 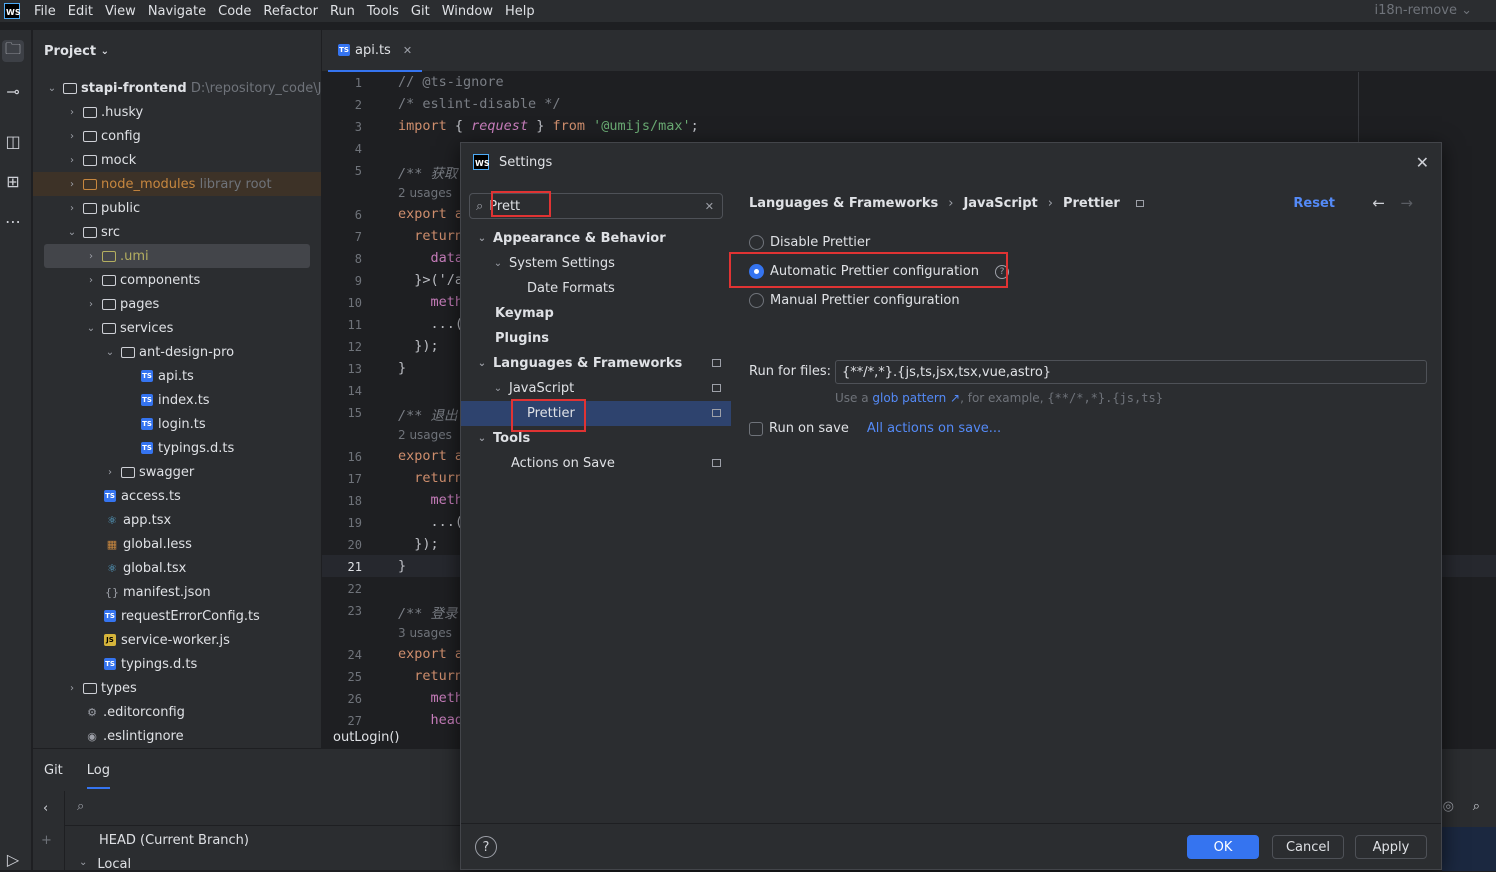 What do you see at coordinates (92, 232) in the screenshot?
I see `tree-item: ⌄ src` at bounding box center [92, 232].